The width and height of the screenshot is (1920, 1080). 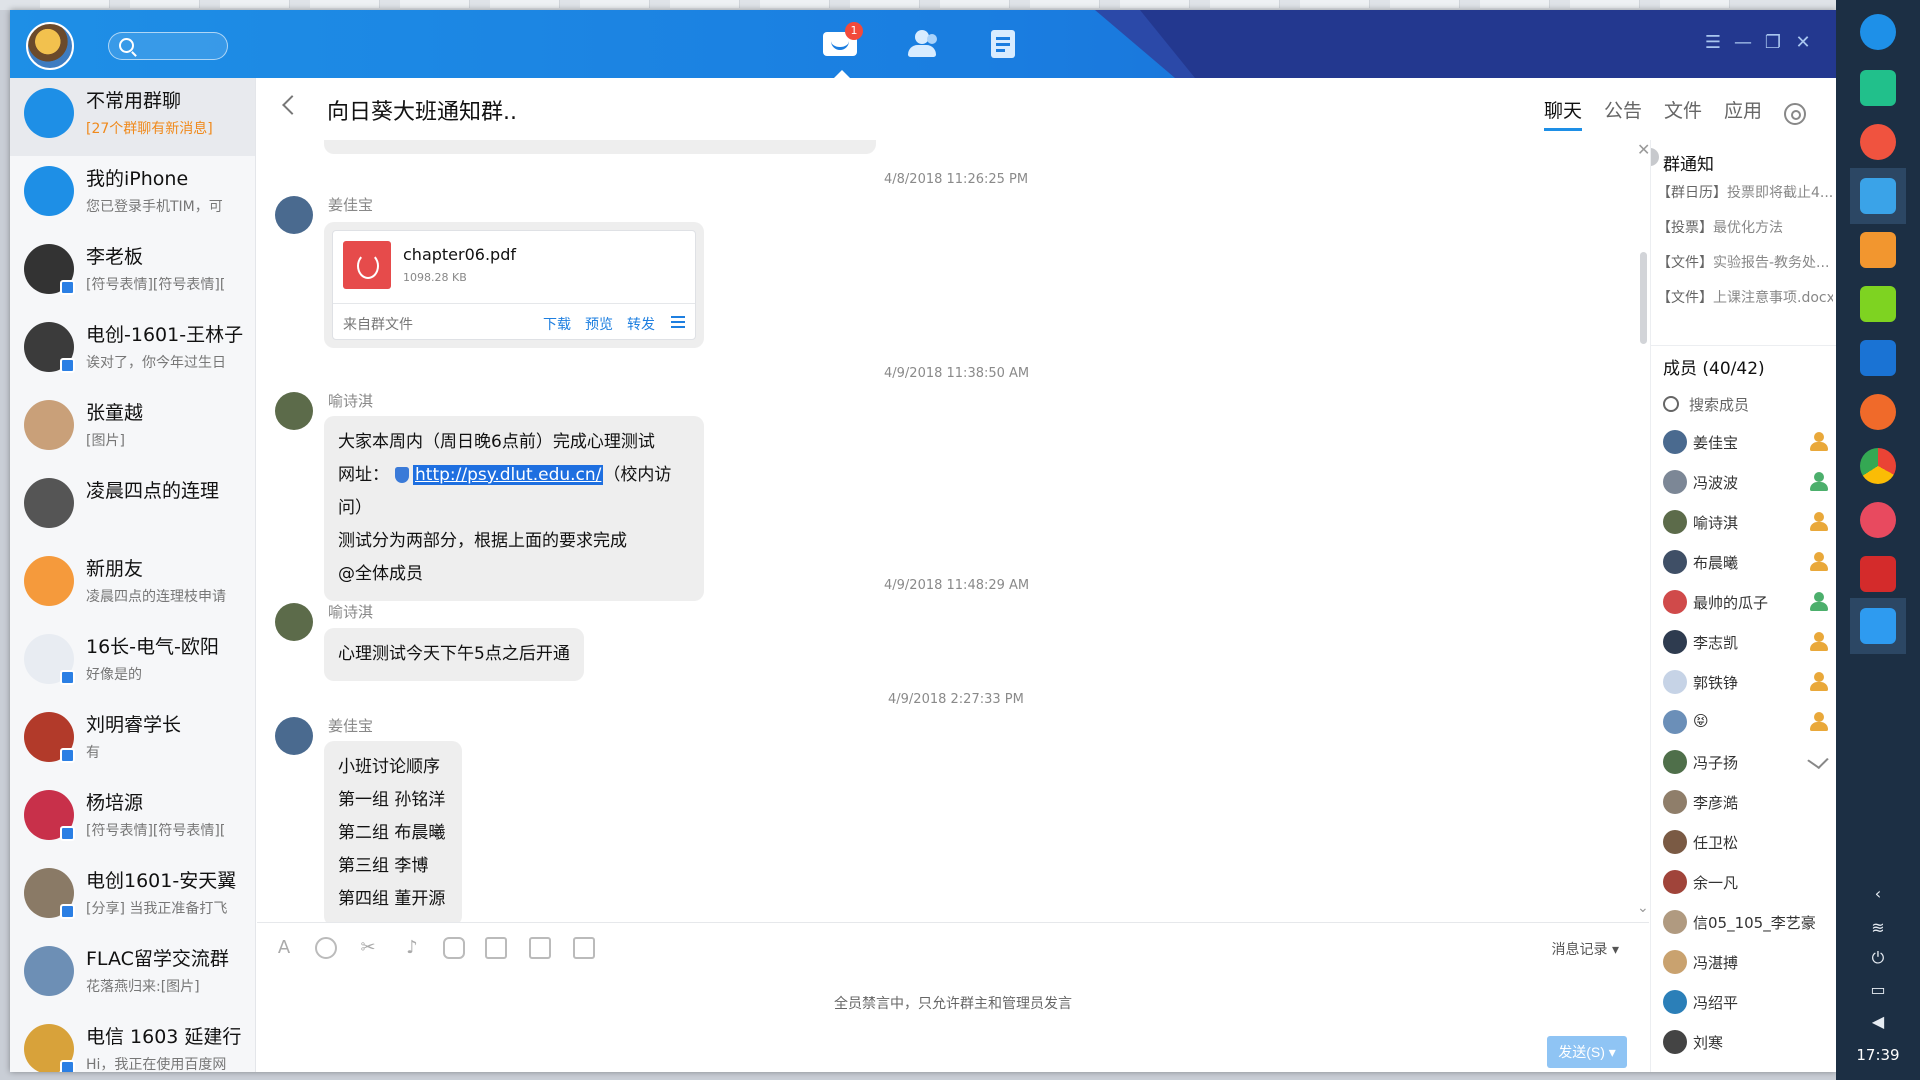 I want to click on conversation-name: 我的iPhone, so click(x=137, y=179).